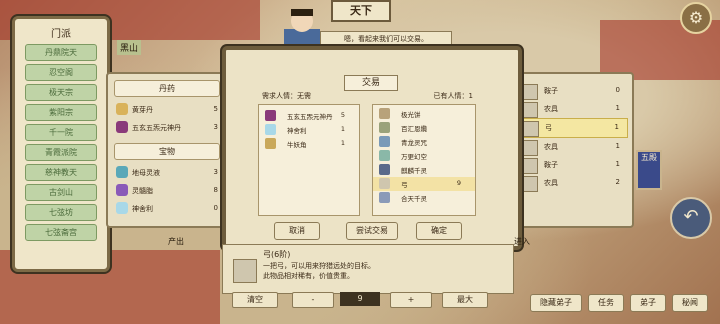  What do you see at coordinates (309, 144) in the screenshot?
I see `offer-row: 牛妖角 1` at bounding box center [309, 144].